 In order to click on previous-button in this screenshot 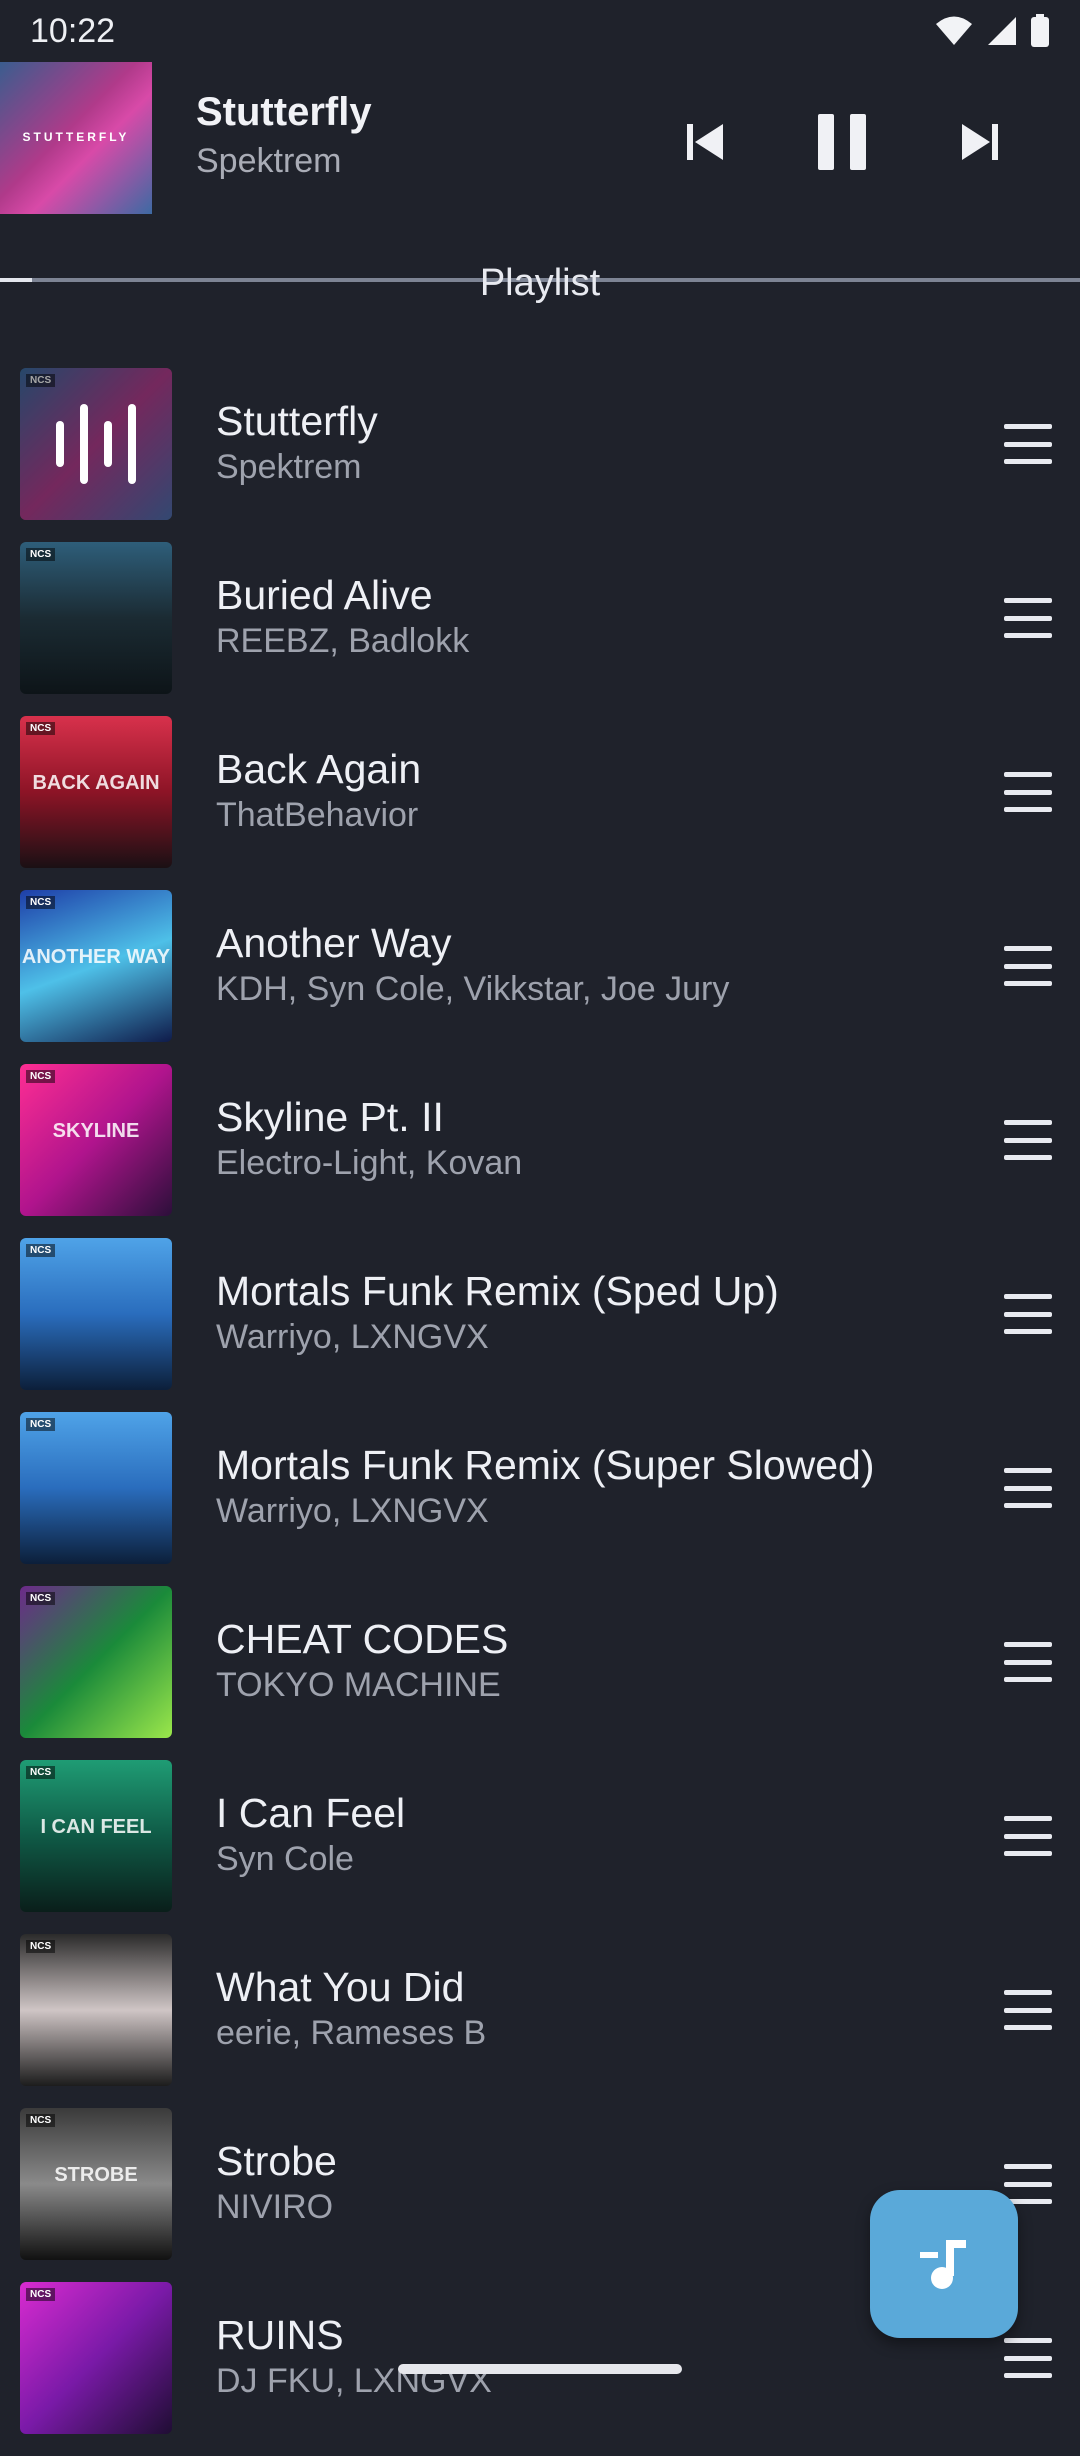, I will do `click(705, 142)`.